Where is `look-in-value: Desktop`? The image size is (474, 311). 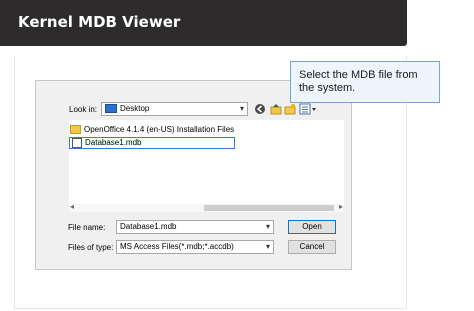 look-in-value: Desktop is located at coordinates (135, 108).